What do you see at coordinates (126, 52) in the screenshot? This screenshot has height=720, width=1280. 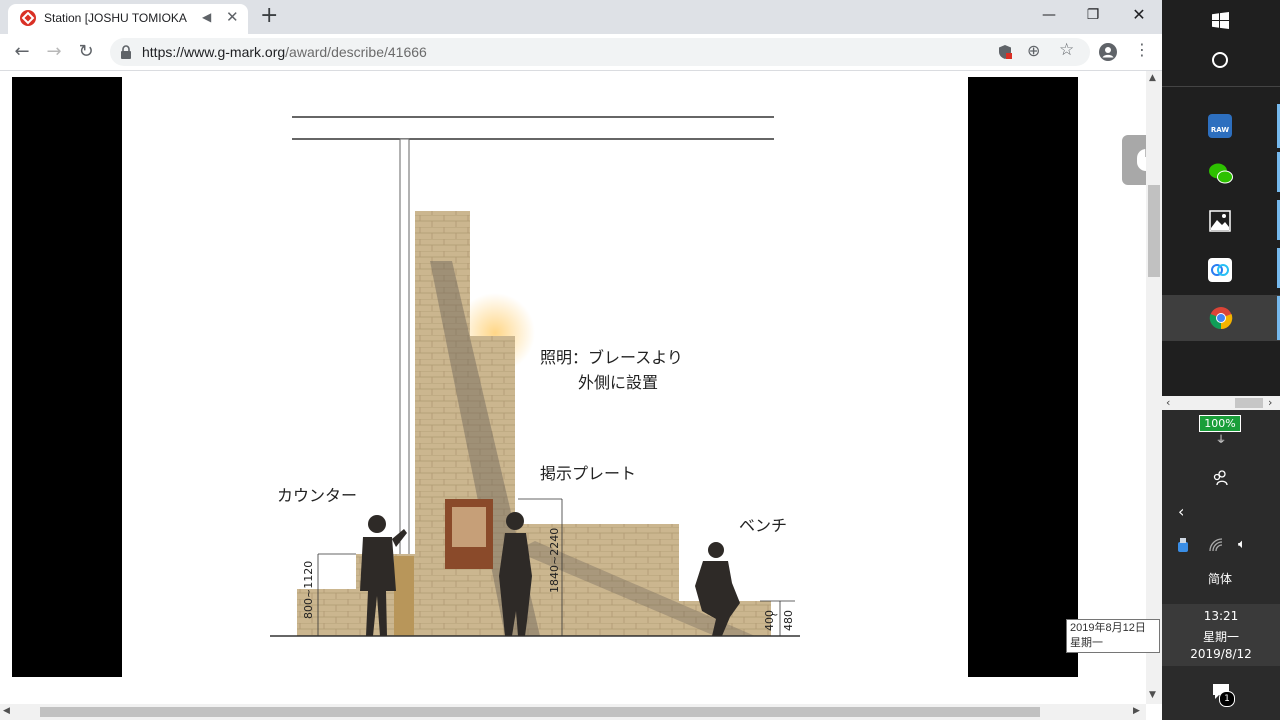 I see `lock-icon` at bounding box center [126, 52].